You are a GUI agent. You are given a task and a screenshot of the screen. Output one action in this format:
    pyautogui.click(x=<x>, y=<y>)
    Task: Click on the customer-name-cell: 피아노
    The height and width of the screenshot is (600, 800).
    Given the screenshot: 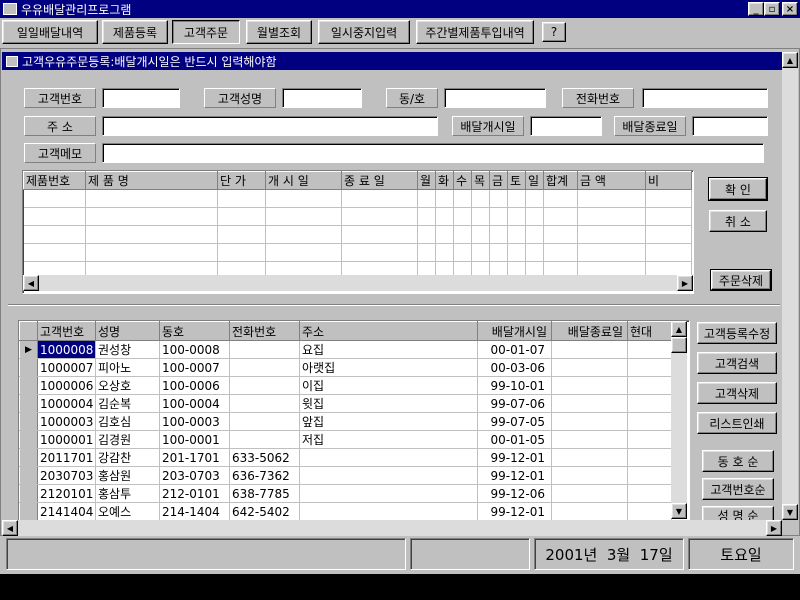 What is the action you would take?
    pyautogui.click(x=127, y=367)
    